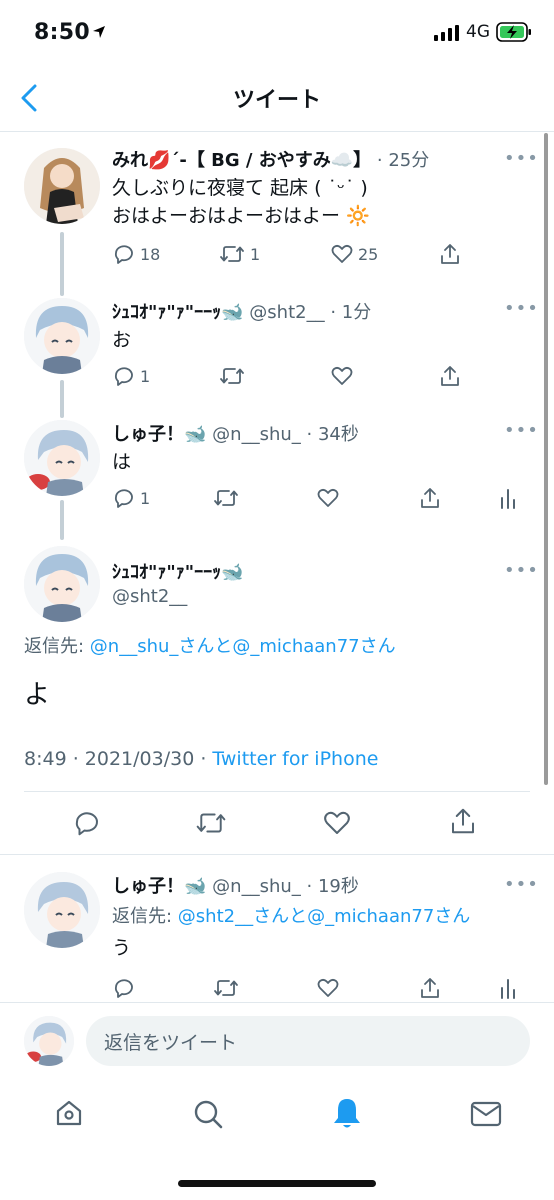 The height and width of the screenshot is (1200, 554). Describe the element at coordinates (347, 1113) in the screenshot. I see `notifications-icon` at that location.